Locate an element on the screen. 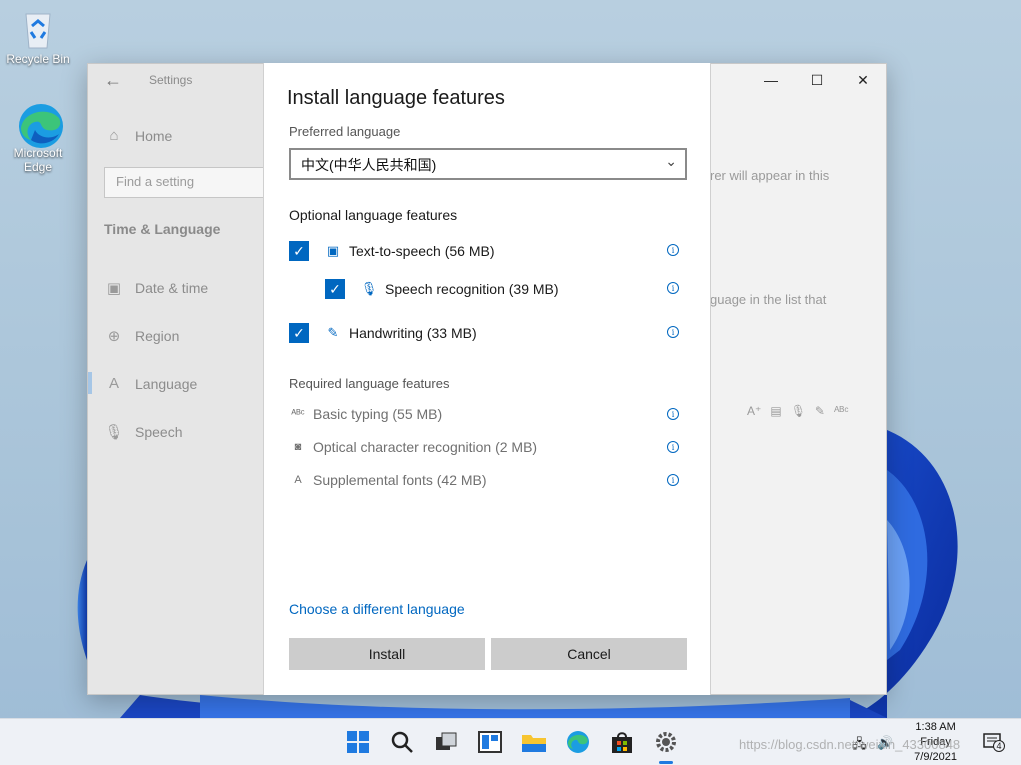  window-controls: — ☐ ✕ is located at coordinates (817, 80).